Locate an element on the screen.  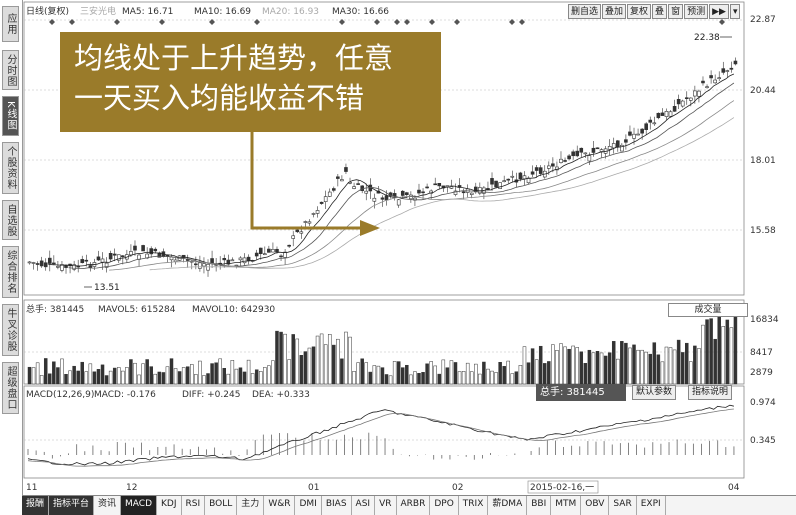
tab-4: KDJ is located at coordinates (169, 505).